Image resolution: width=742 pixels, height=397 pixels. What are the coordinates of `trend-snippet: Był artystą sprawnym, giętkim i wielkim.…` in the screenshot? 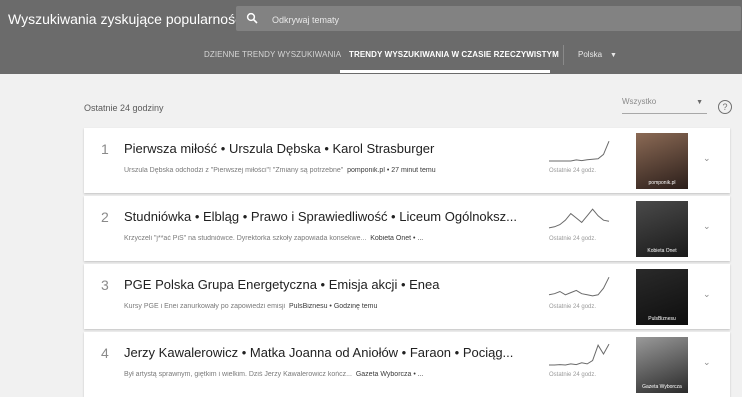 It's located at (238, 374).